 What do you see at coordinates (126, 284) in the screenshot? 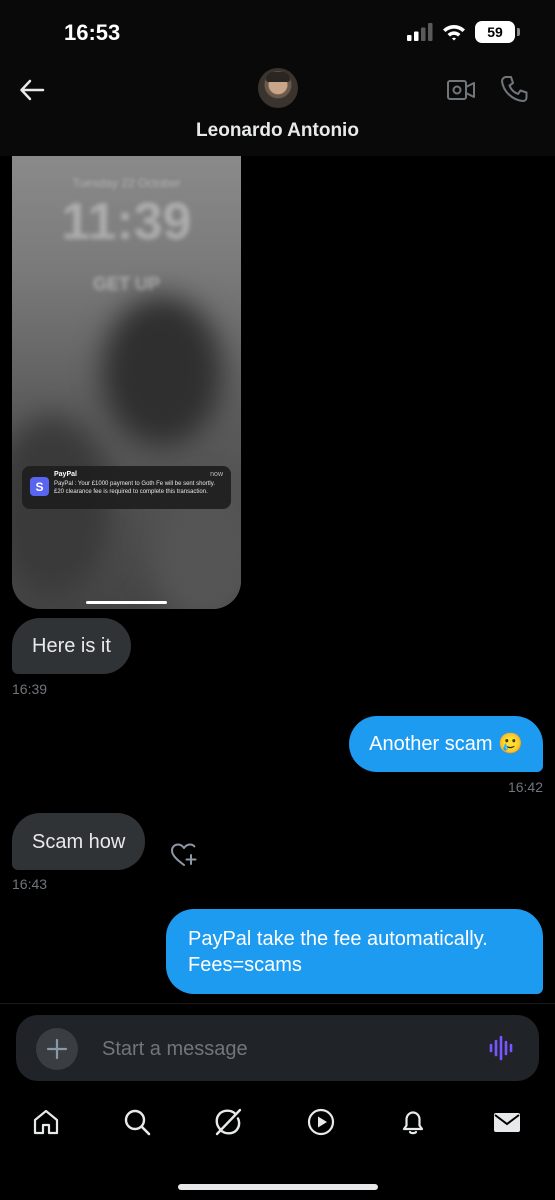
I see `lockscreen-caption: GET UP` at bounding box center [126, 284].